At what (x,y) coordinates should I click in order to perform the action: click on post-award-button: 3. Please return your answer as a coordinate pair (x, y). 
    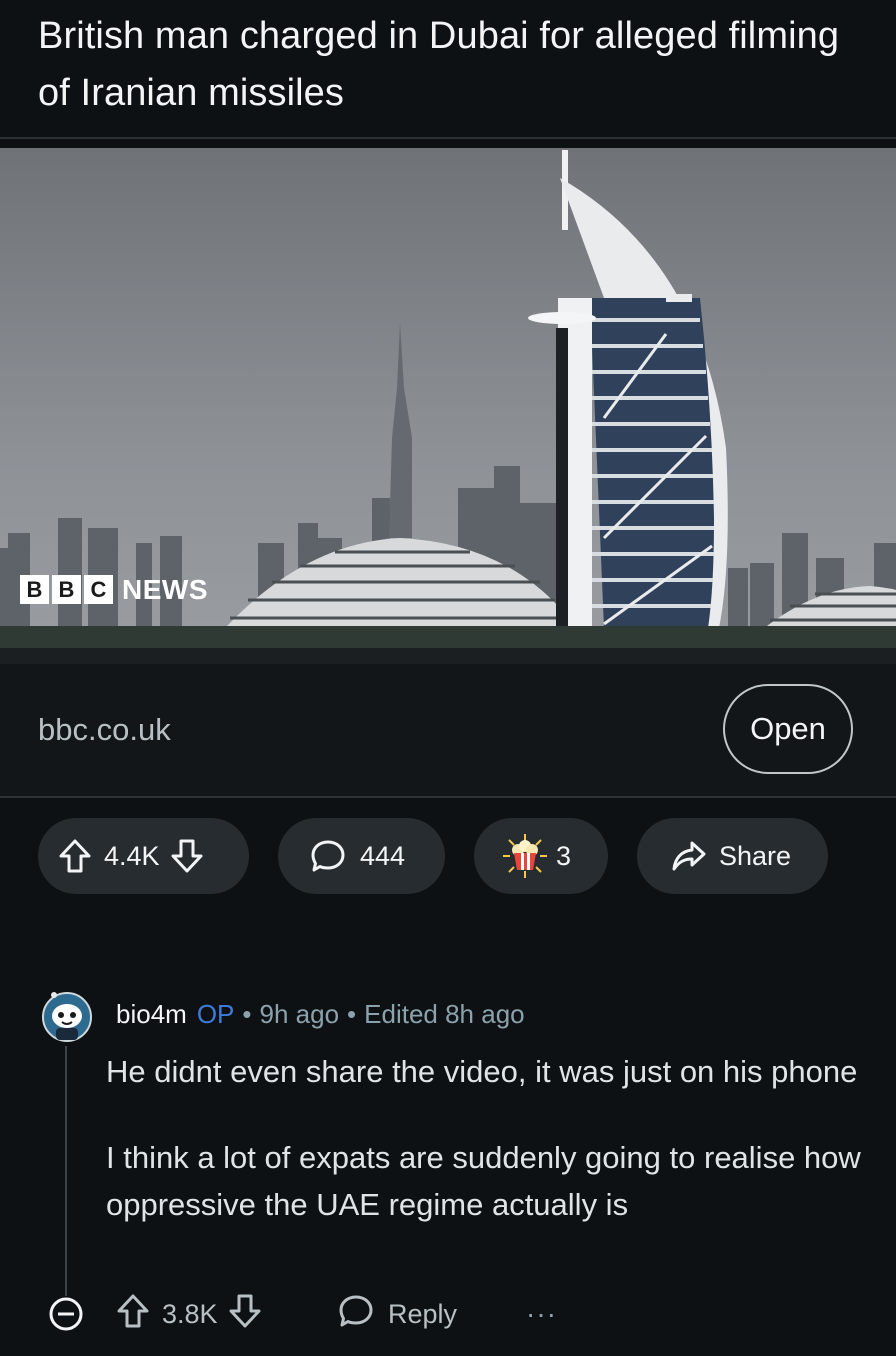
    Looking at the image, I should click on (541, 856).